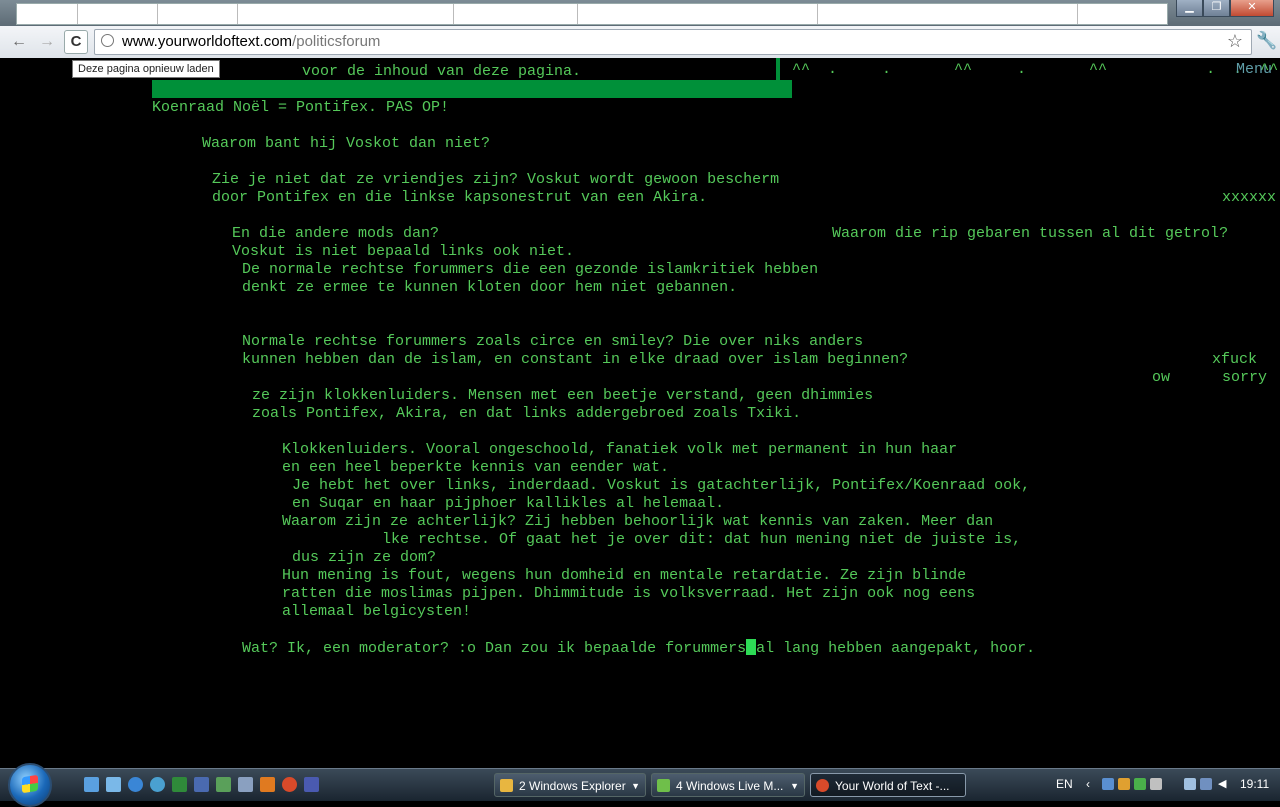 The image size is (1280, 807). I want to click on internet-explorer-icon, so click(135, 784).